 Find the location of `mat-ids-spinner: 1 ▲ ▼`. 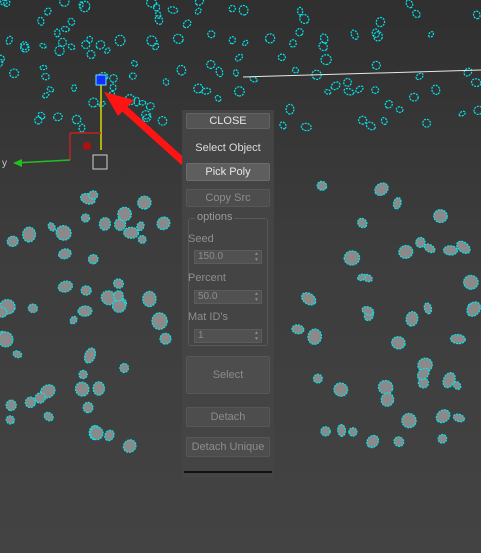

mat-ids-spinner: 1 ▲ ▼ is located at coordinates (228, 336).